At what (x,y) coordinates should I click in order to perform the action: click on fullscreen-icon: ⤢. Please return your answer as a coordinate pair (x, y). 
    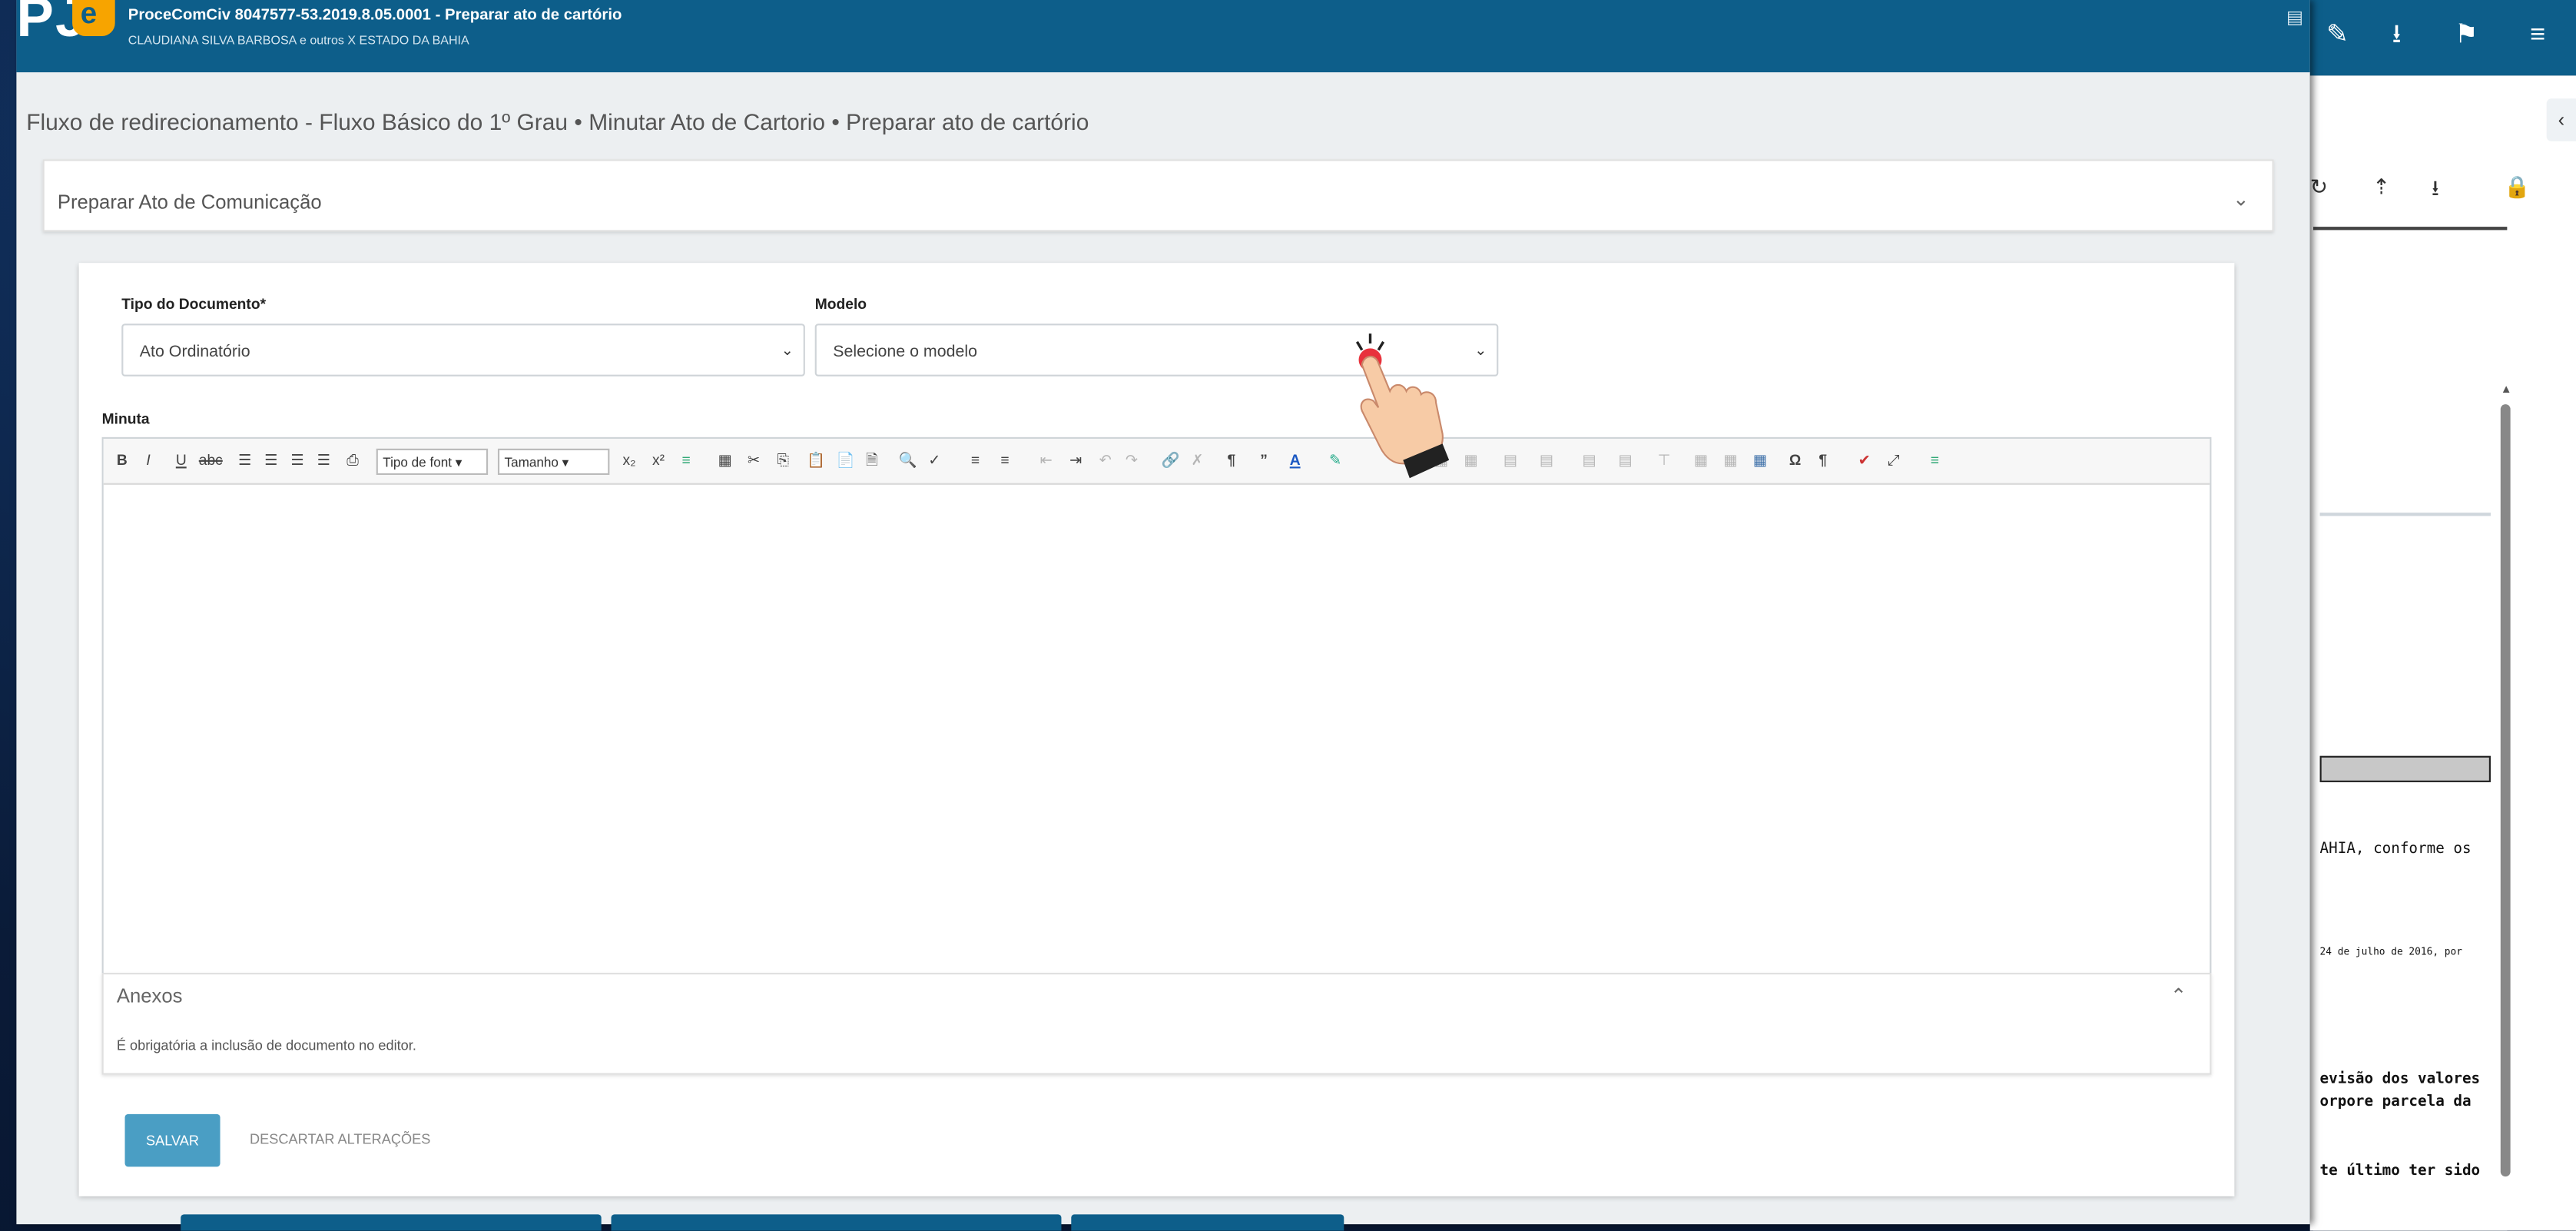
    Looking at the image, I should click on (1893, 461).